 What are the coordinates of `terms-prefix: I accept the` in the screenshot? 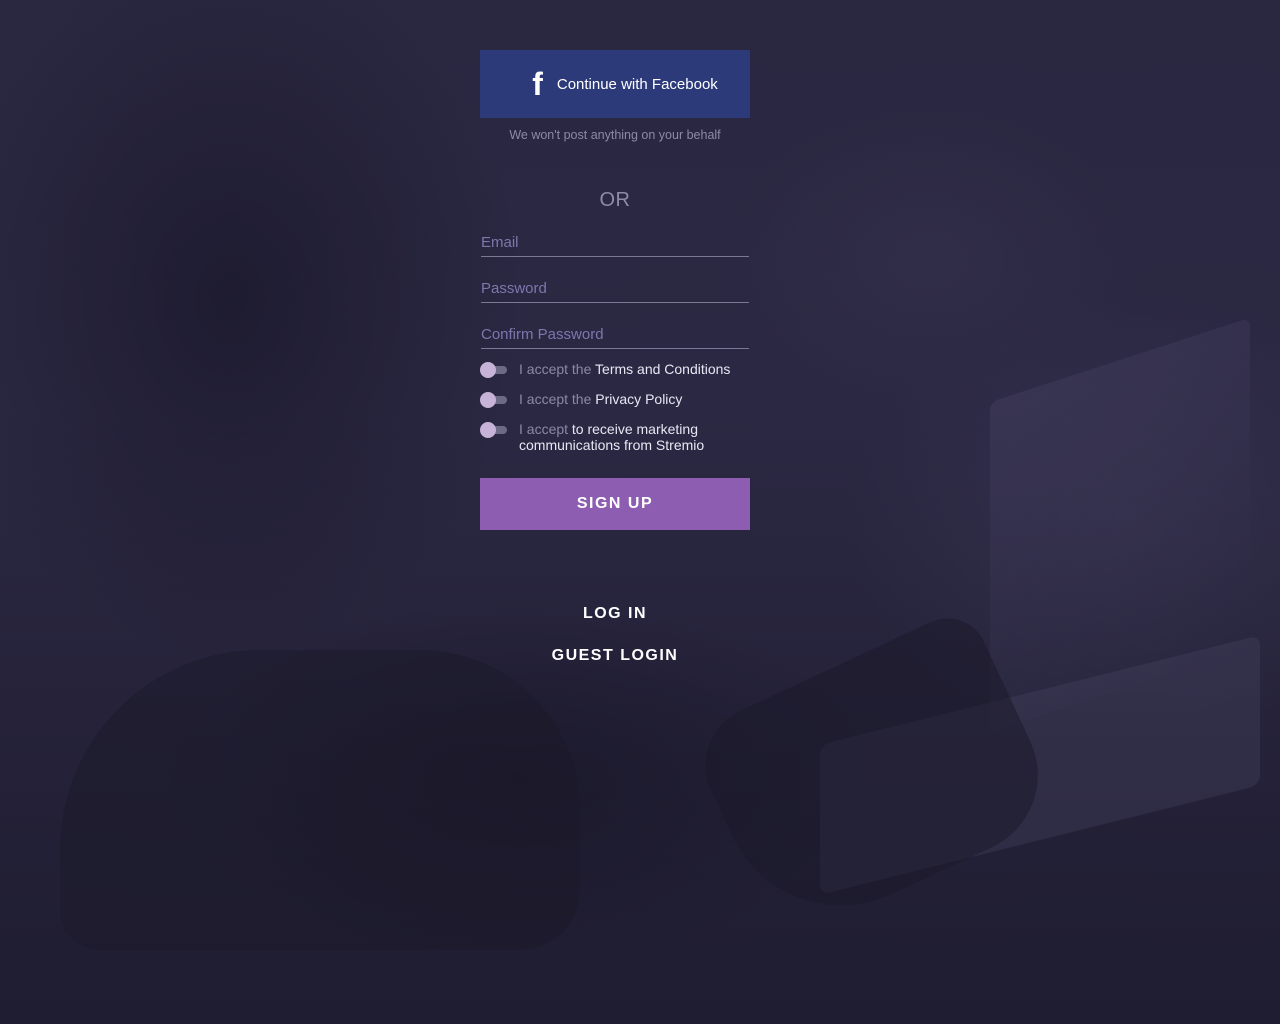 It's located at (555, 369).